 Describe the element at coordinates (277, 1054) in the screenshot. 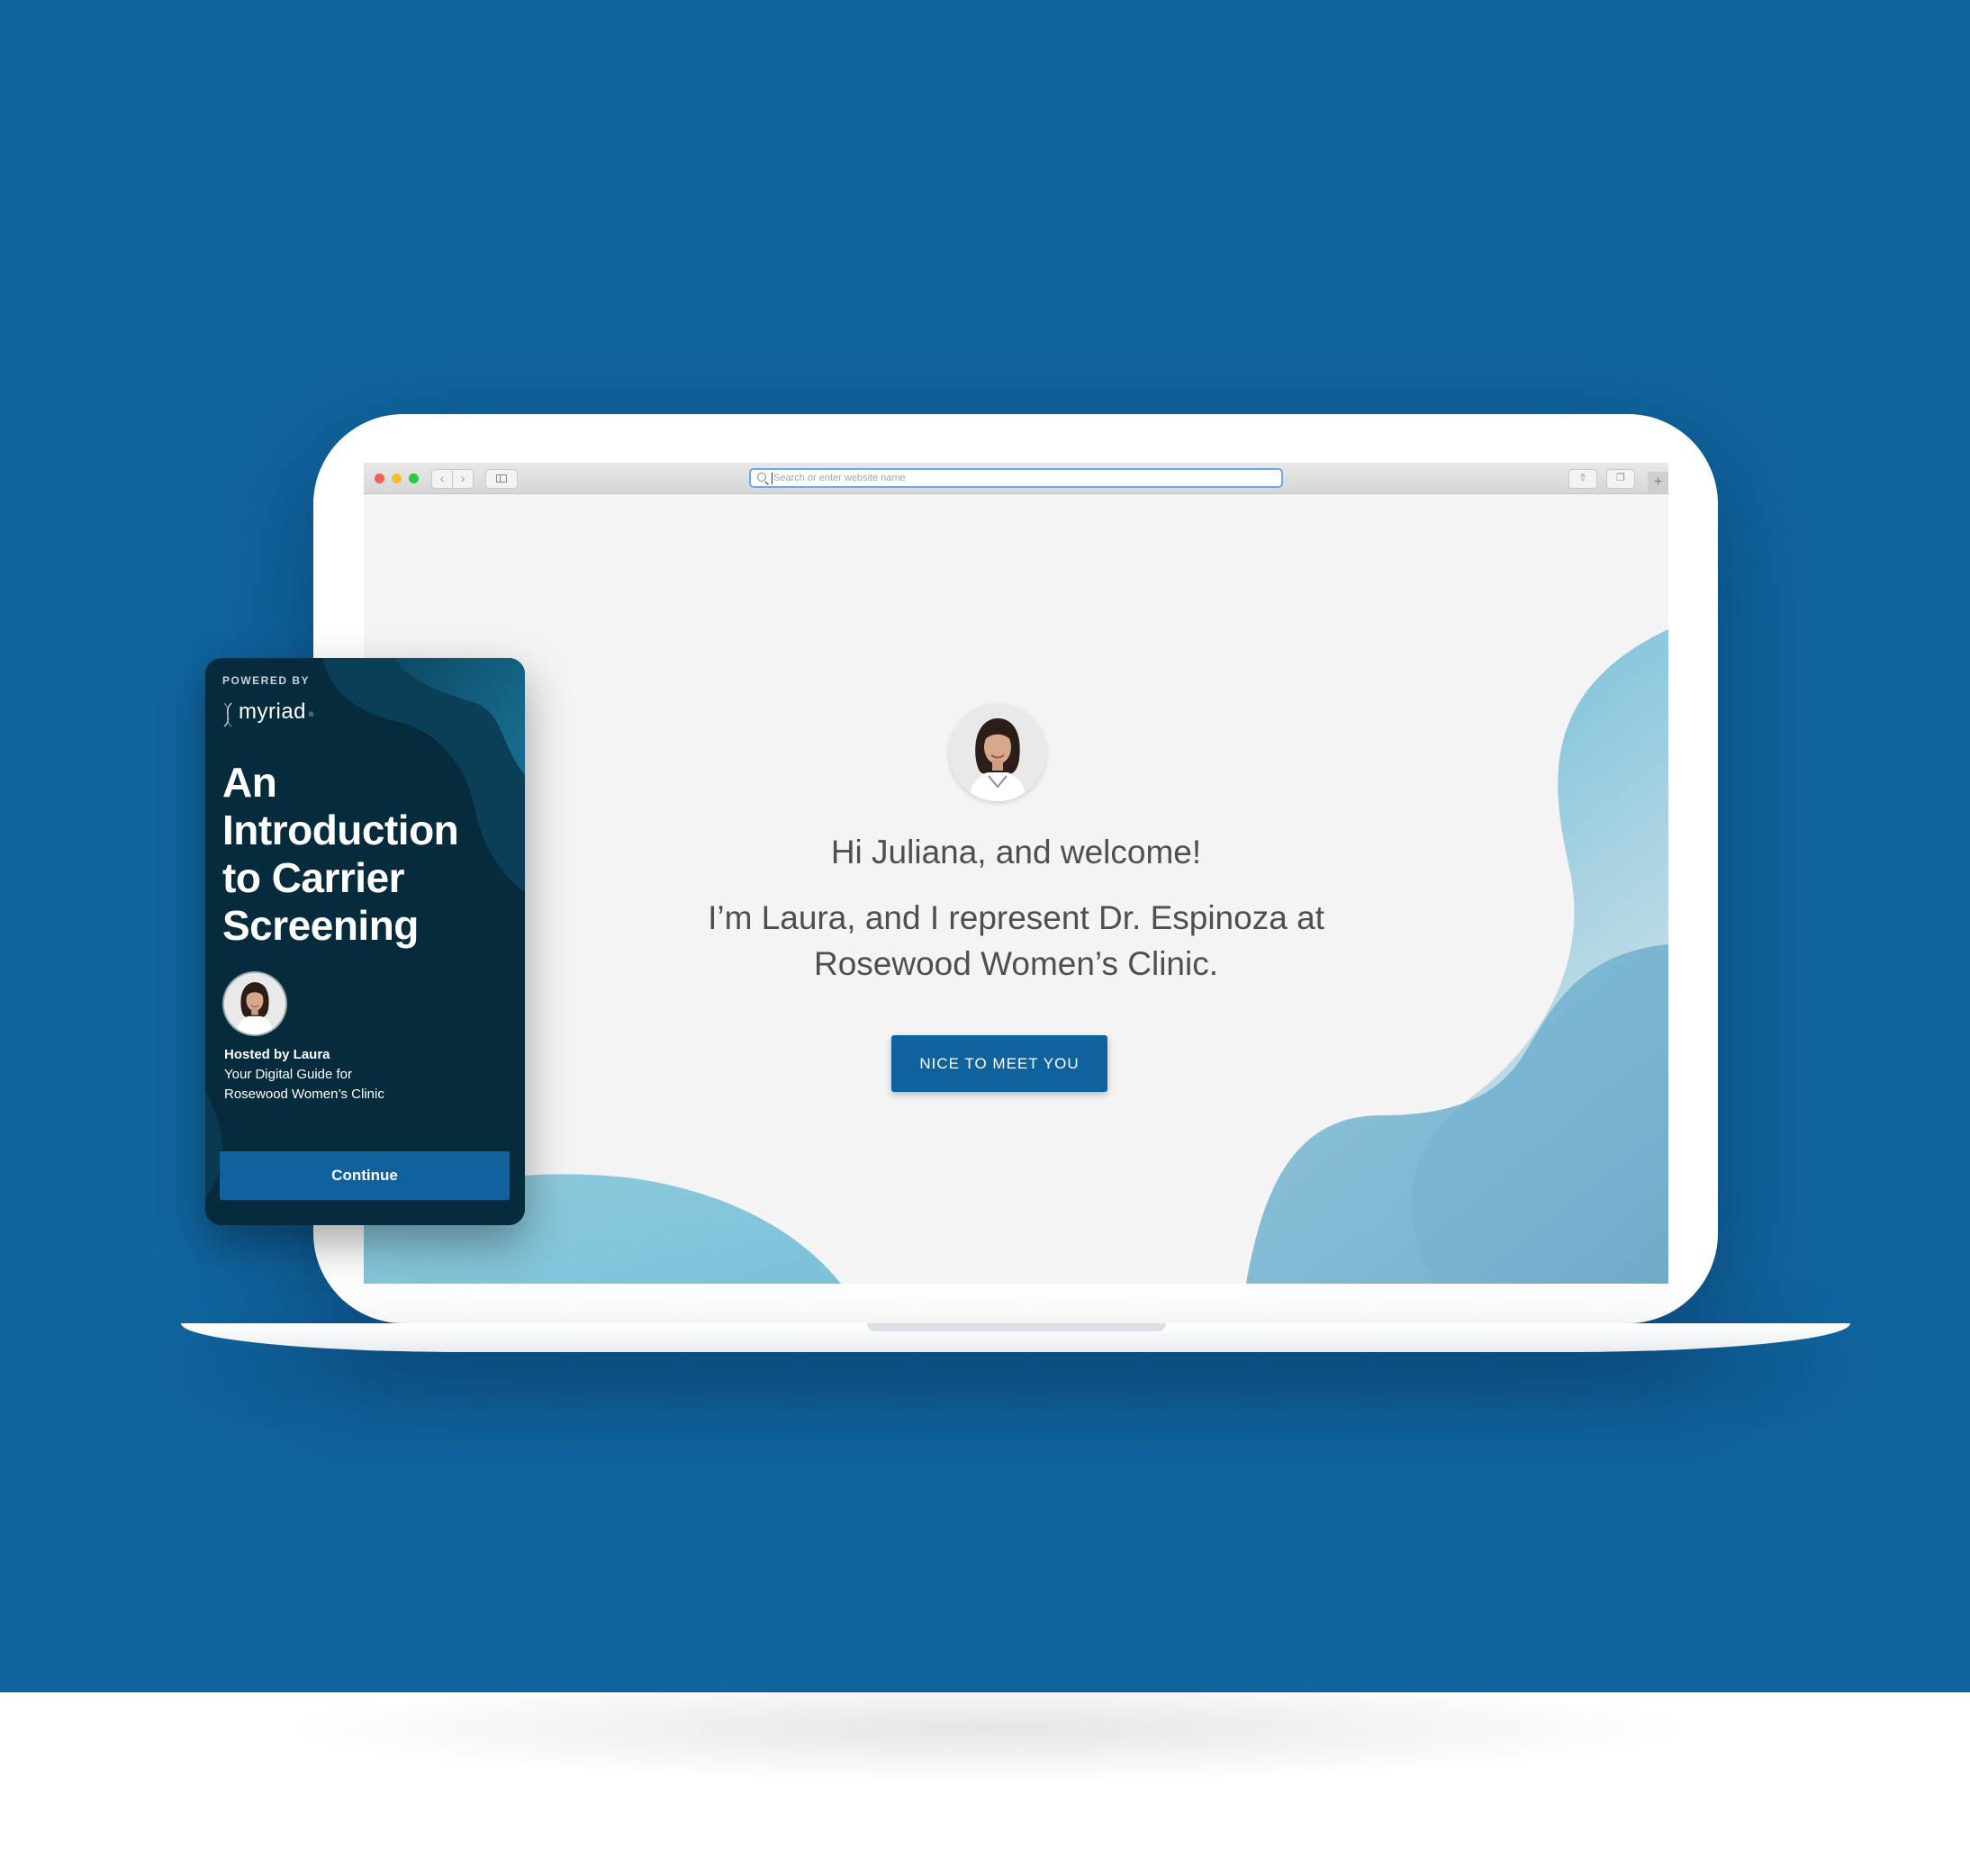

I see `host-name: Hosted by Laura` at that location.